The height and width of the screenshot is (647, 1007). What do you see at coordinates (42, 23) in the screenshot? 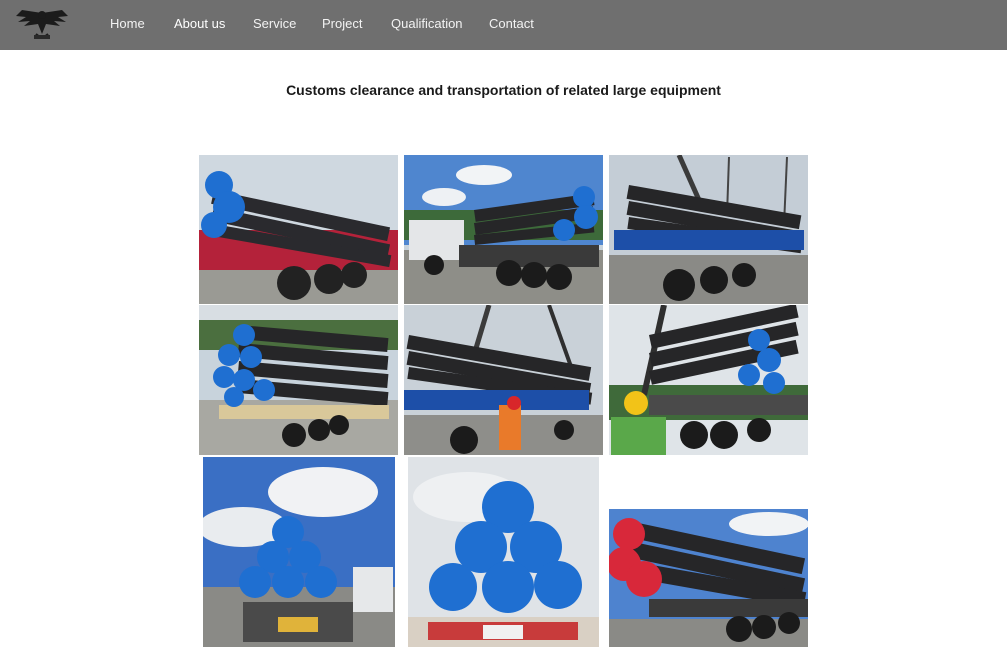
I see `eagle-logo-icon` at bounding box center [42, 23].